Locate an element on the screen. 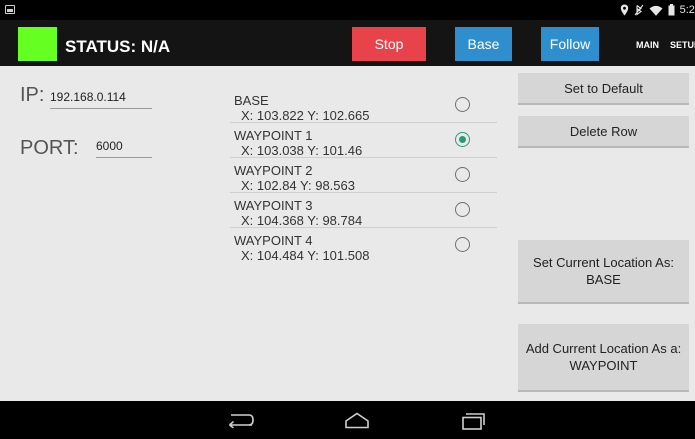 The height and width of the screenshot is (439, 695). base-button: Base is located at coordinates (483, 44).